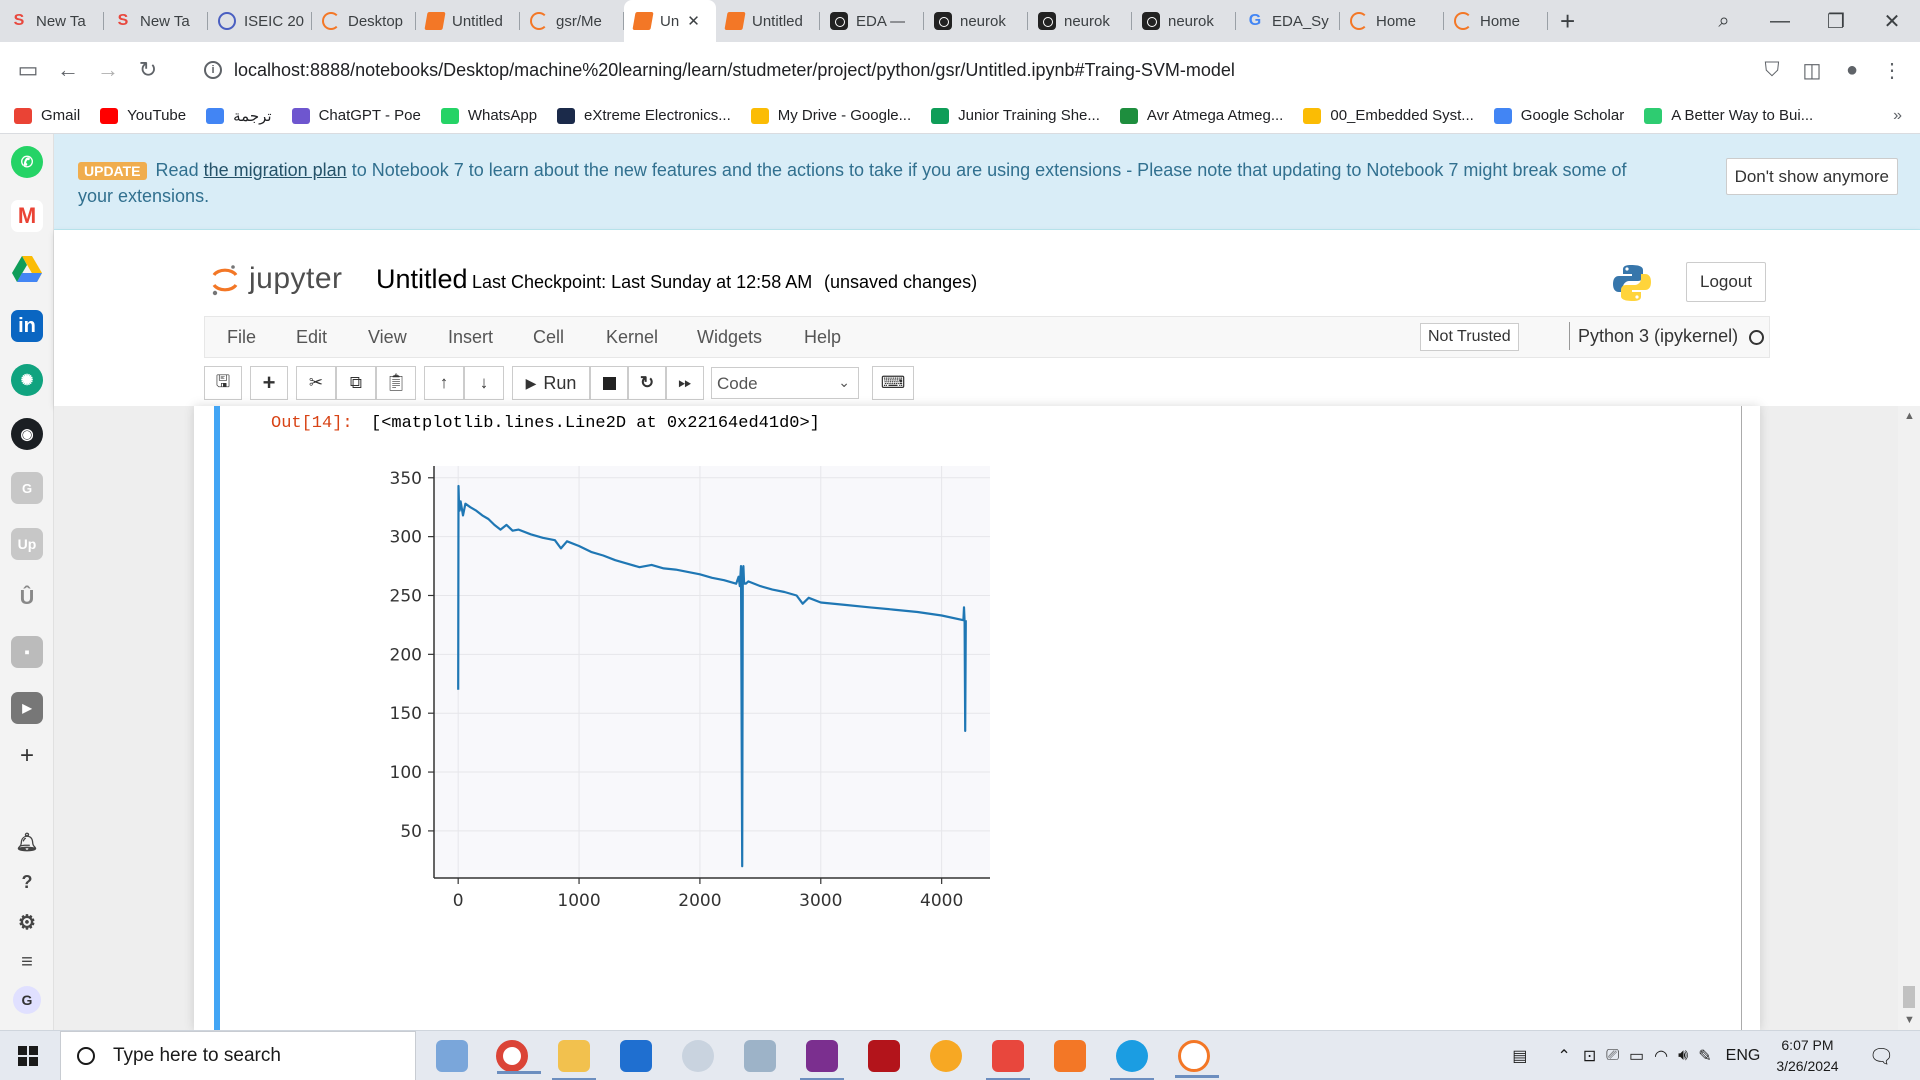  Describe the element at coordinates (1909, 718) in the screenshot. I see `page-scrollbar: ▲ ▼` at that location.